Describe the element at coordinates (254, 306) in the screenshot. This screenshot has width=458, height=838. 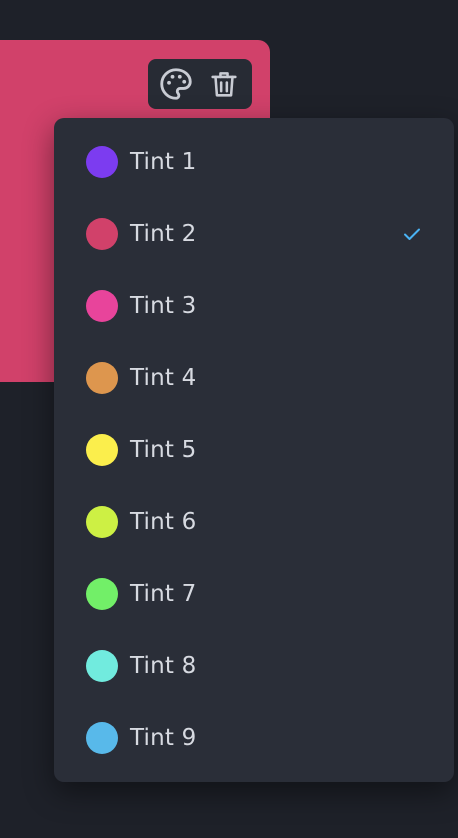
I see `menu-item-tint-3: Tint 3` at that location.